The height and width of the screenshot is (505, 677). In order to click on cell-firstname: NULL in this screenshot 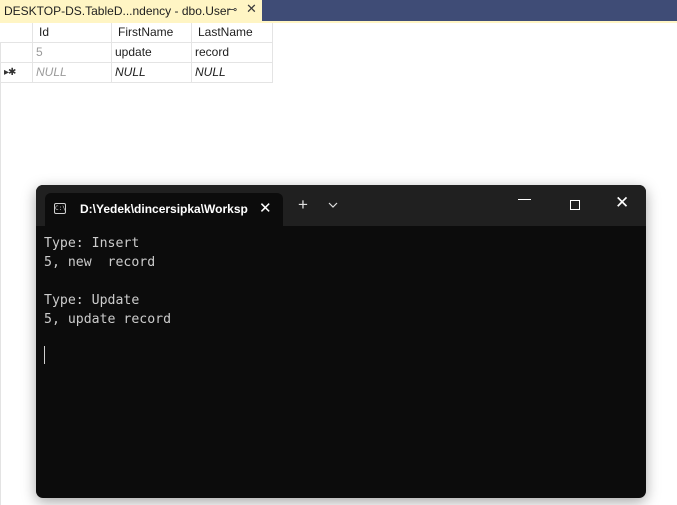, I will do `click(152, 73)`.